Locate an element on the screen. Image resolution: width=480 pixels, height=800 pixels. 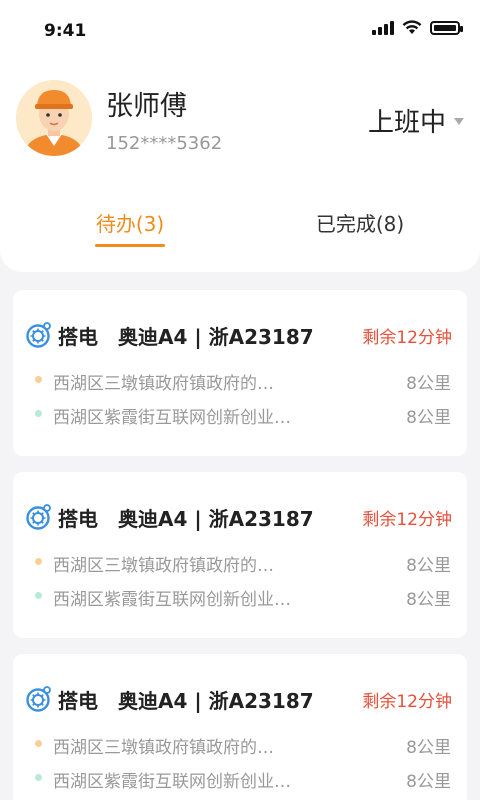
tab-completed-label: 已完成(8) is located at coordinates (360, 224).